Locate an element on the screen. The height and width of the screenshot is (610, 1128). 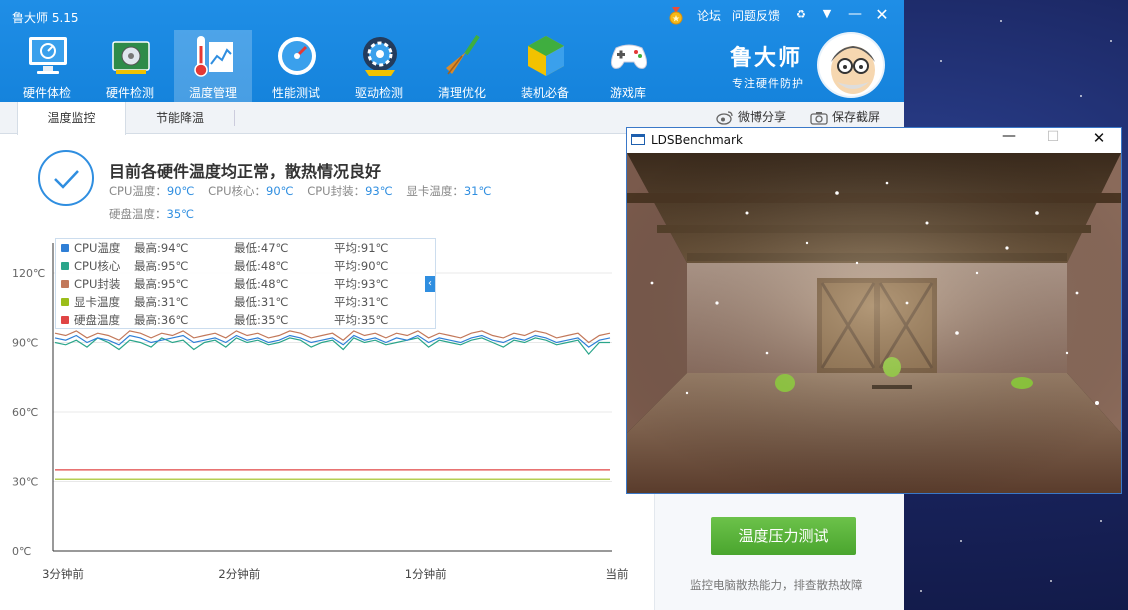
cpu-temp-label: CPU温度： is located at coordinates (138, 191).